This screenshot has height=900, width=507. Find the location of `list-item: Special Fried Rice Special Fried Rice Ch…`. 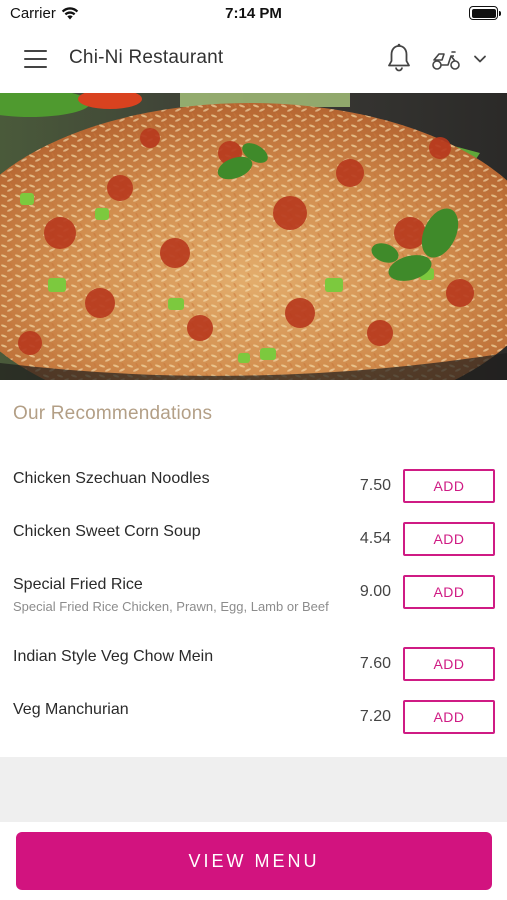

list-item: Special Fried Rice Special Fried Rice Ch… is located at coordinates (253, 597).